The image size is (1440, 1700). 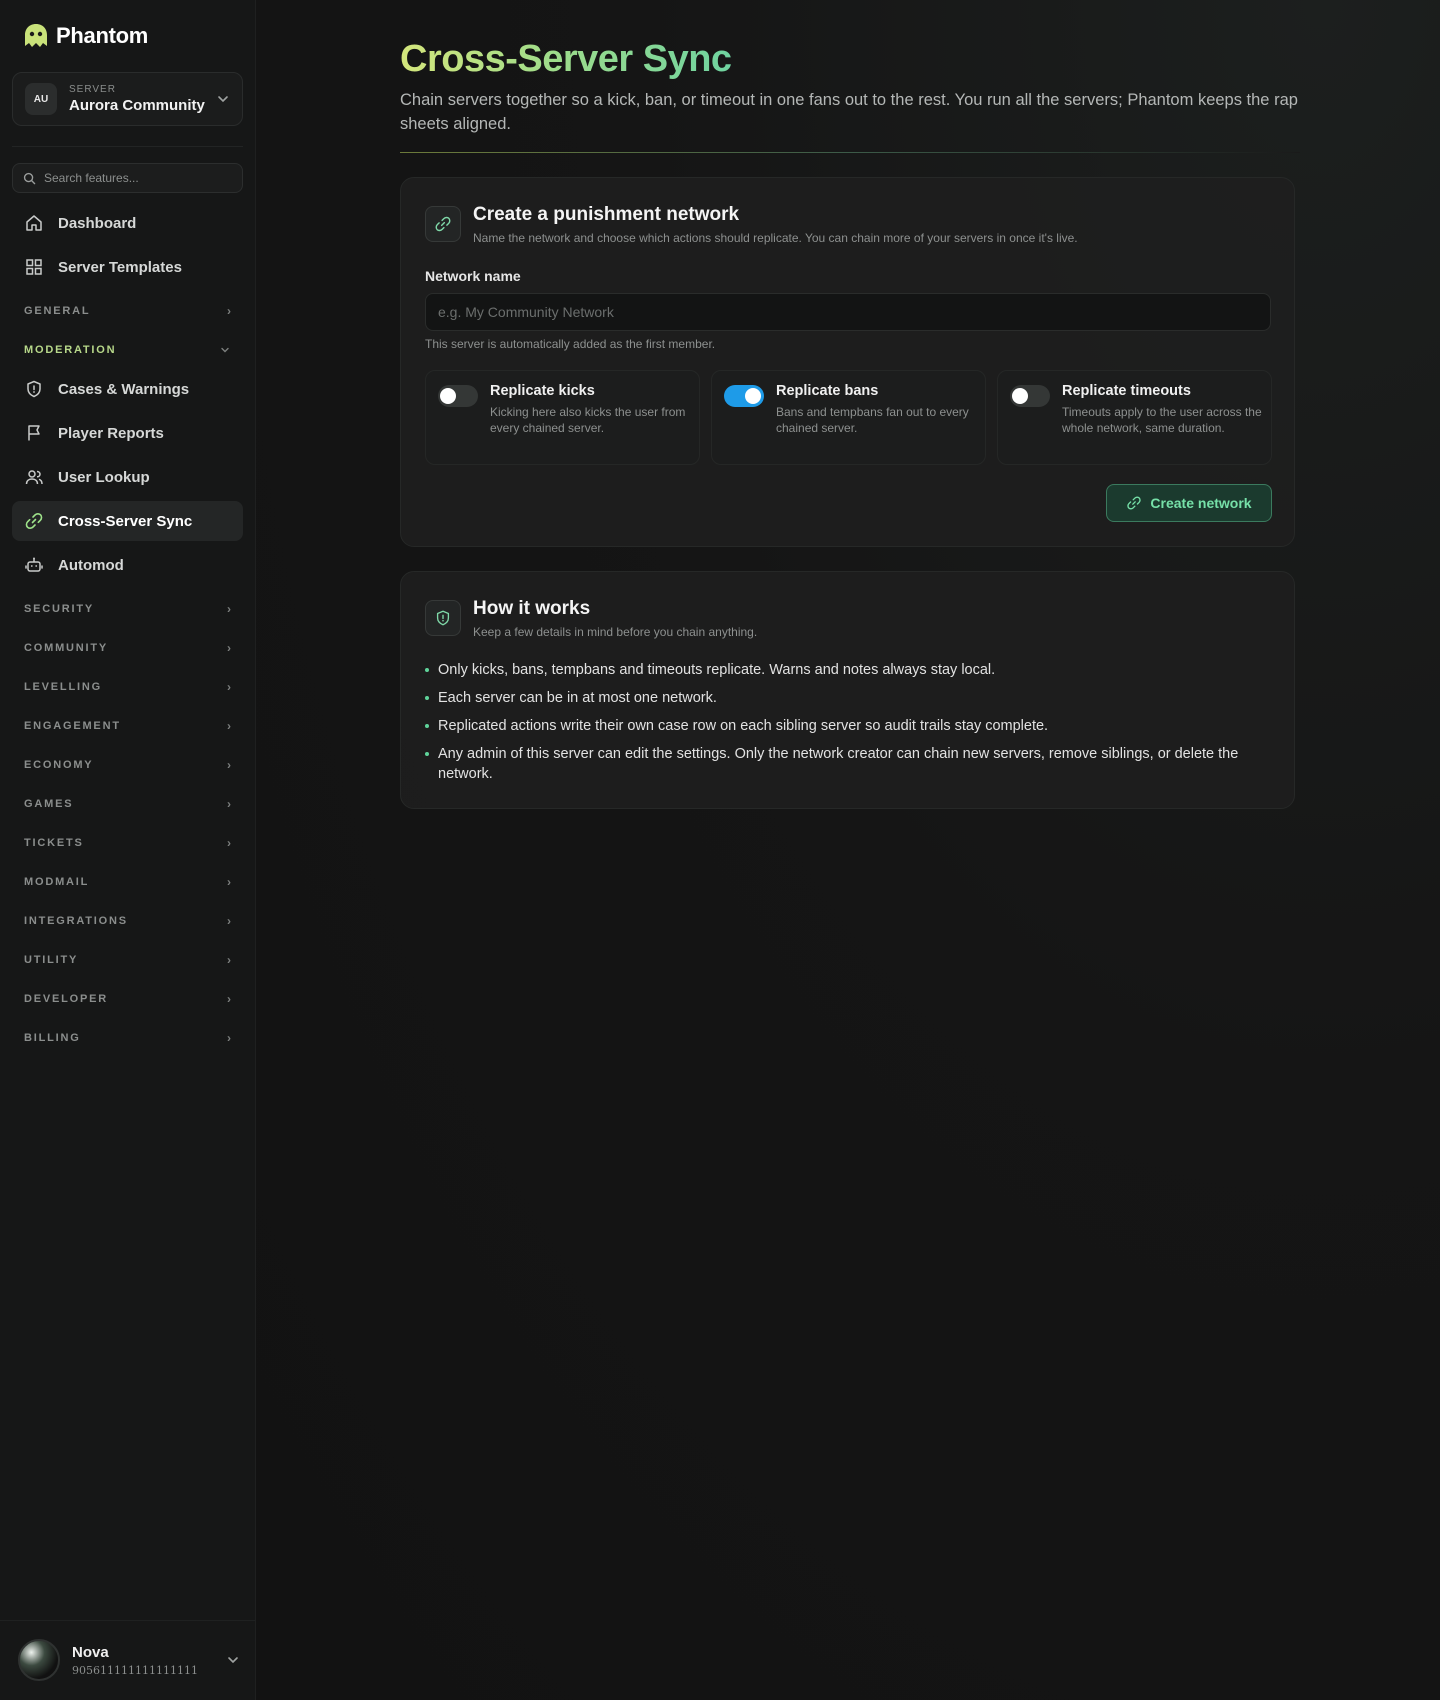 What do you see at coordinates (127, 1037) in the screenshot?
I see `section-billing: BILLING ›` at bounding box center [127, 1037].